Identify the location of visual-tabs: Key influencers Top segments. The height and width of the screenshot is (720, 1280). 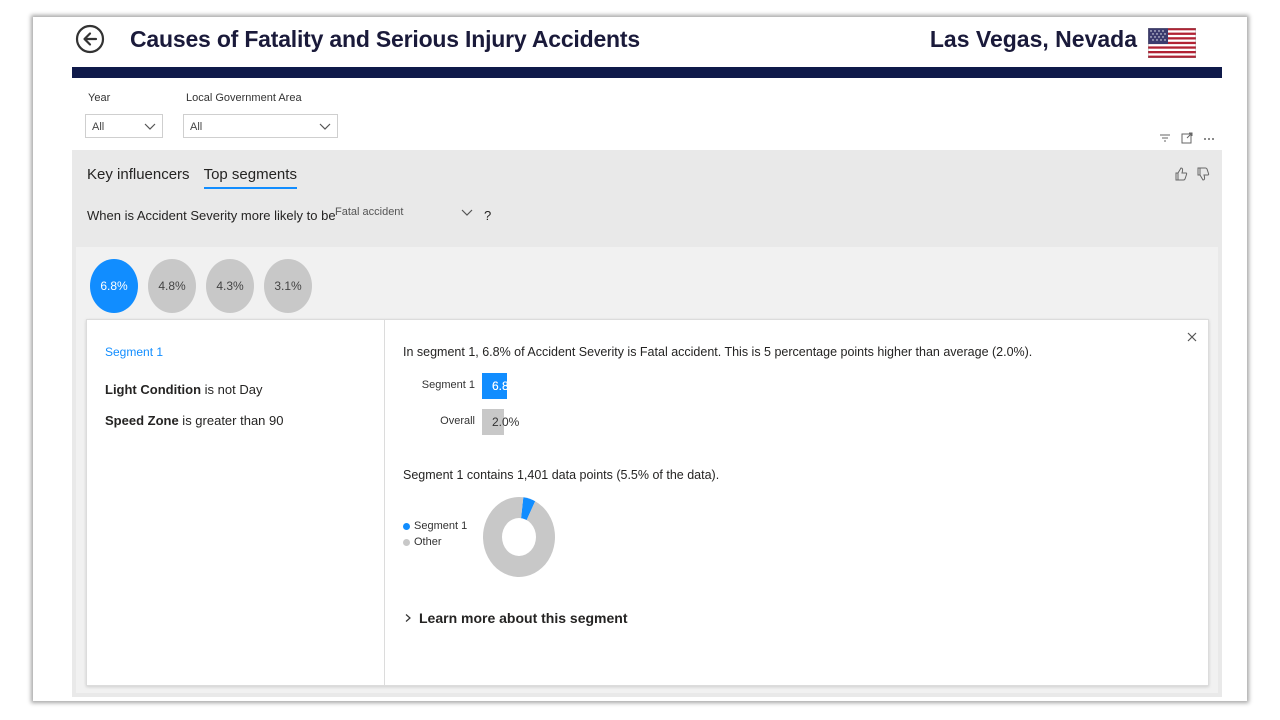
(192, 177).